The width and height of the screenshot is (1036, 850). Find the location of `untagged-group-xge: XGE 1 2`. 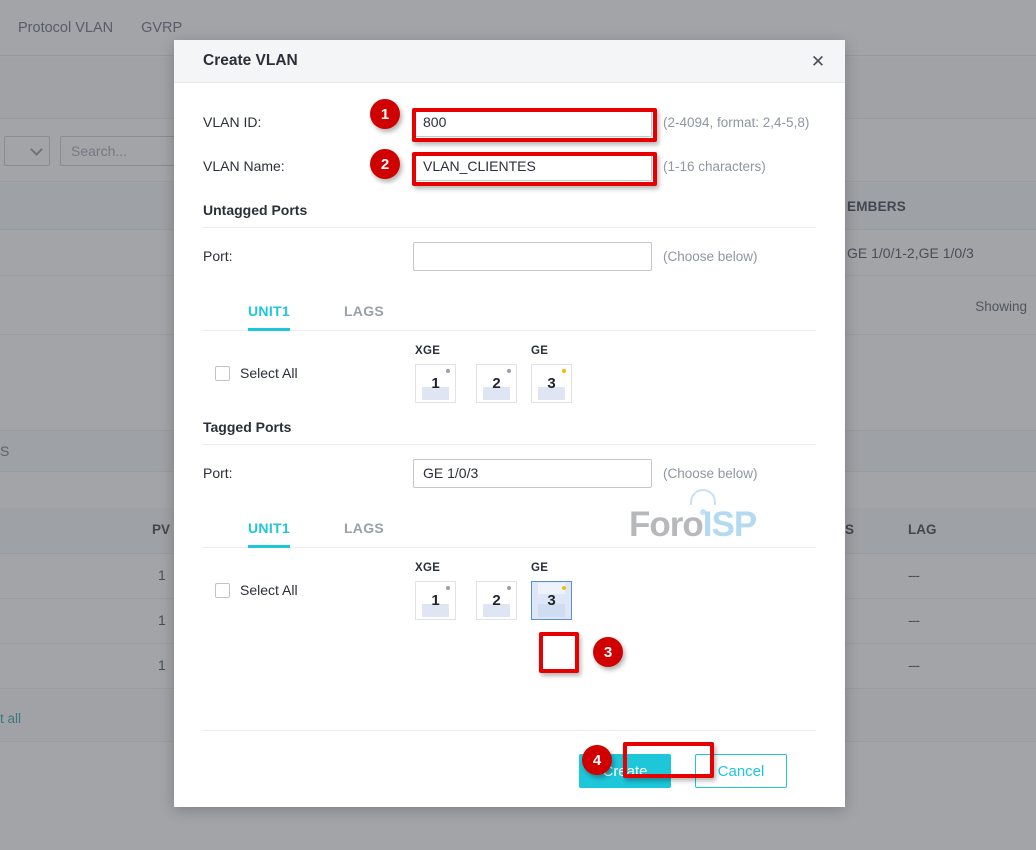

untagged-group-xge: XGE 1 2 is located at coordinates (466, 374).